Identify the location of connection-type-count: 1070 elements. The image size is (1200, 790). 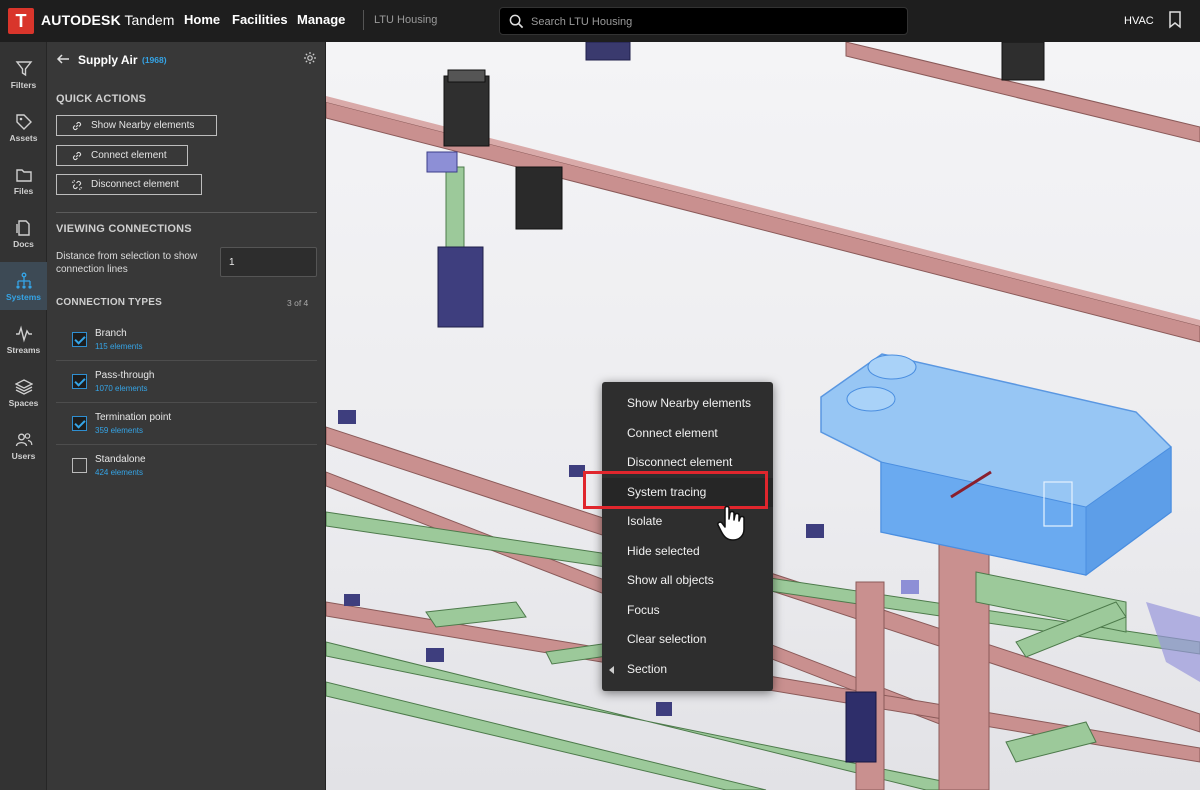
(121, 388).